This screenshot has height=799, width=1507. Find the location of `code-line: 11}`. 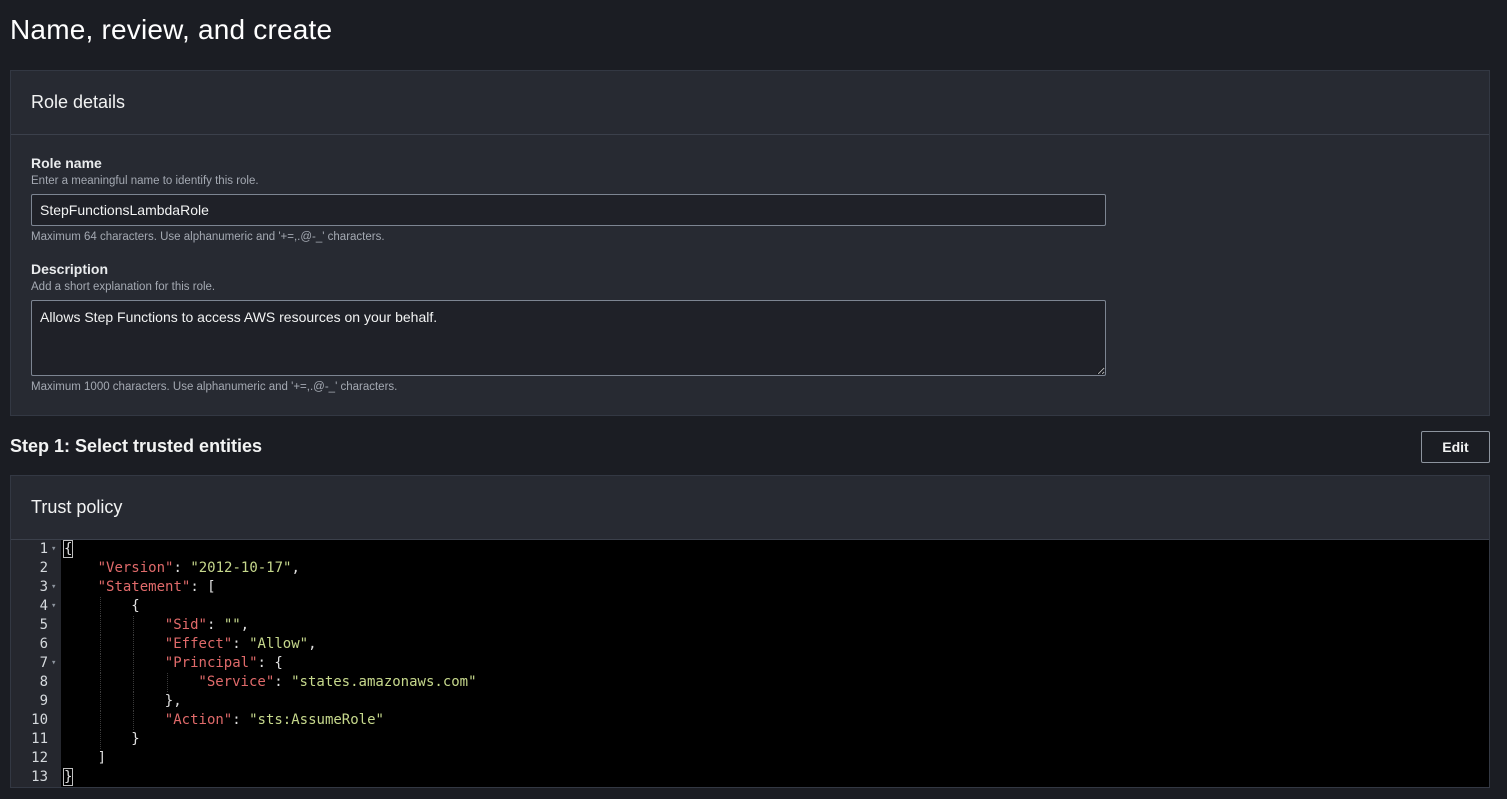

code-line: 11} is located at coordinates (750, 739).